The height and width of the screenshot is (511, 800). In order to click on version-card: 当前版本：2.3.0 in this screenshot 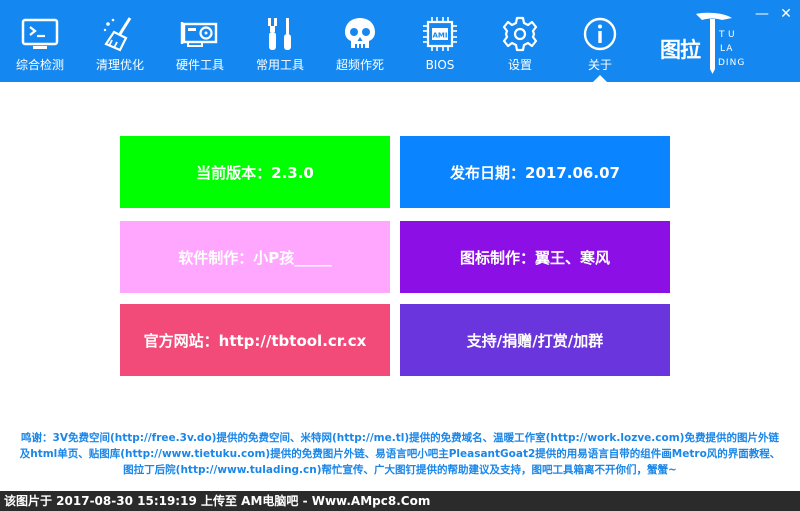, I will do `click(255, 172)`.